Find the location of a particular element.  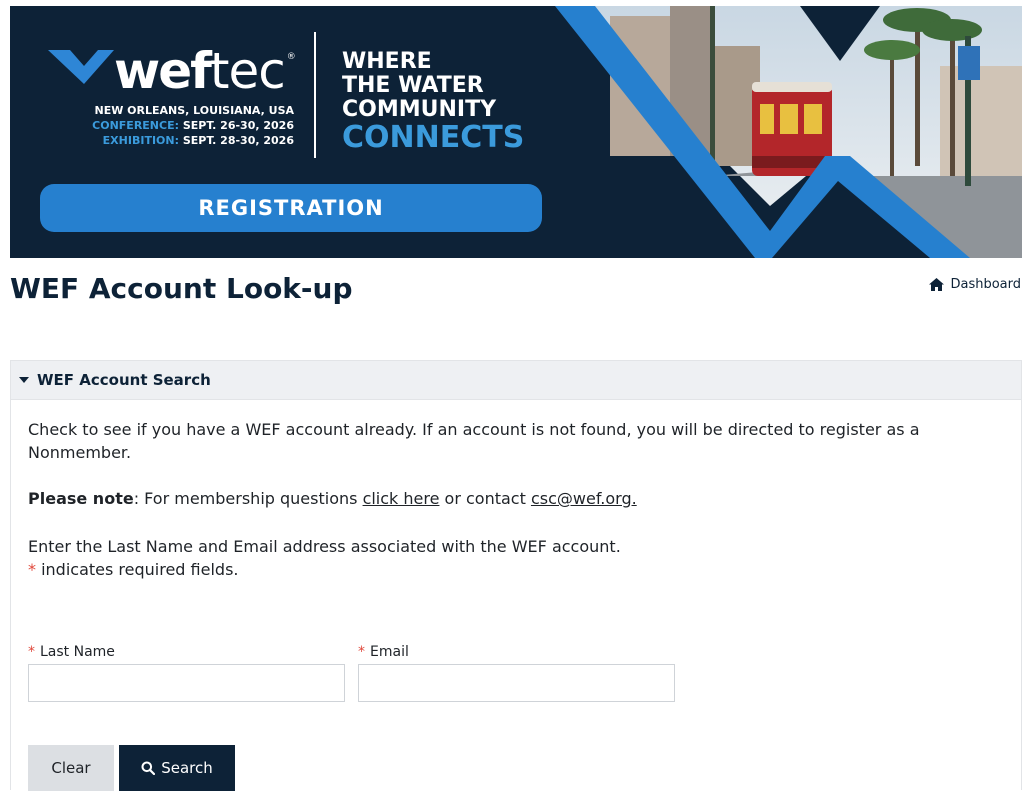

logo-tec: tec is located at coordinates (247, 71).